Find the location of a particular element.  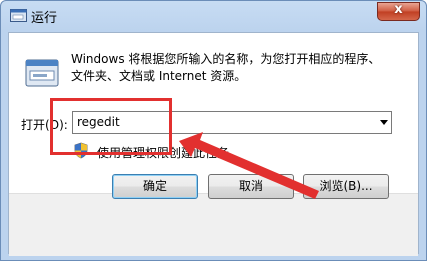

title-bar: 运行 x is located at coordinates (213, 17).